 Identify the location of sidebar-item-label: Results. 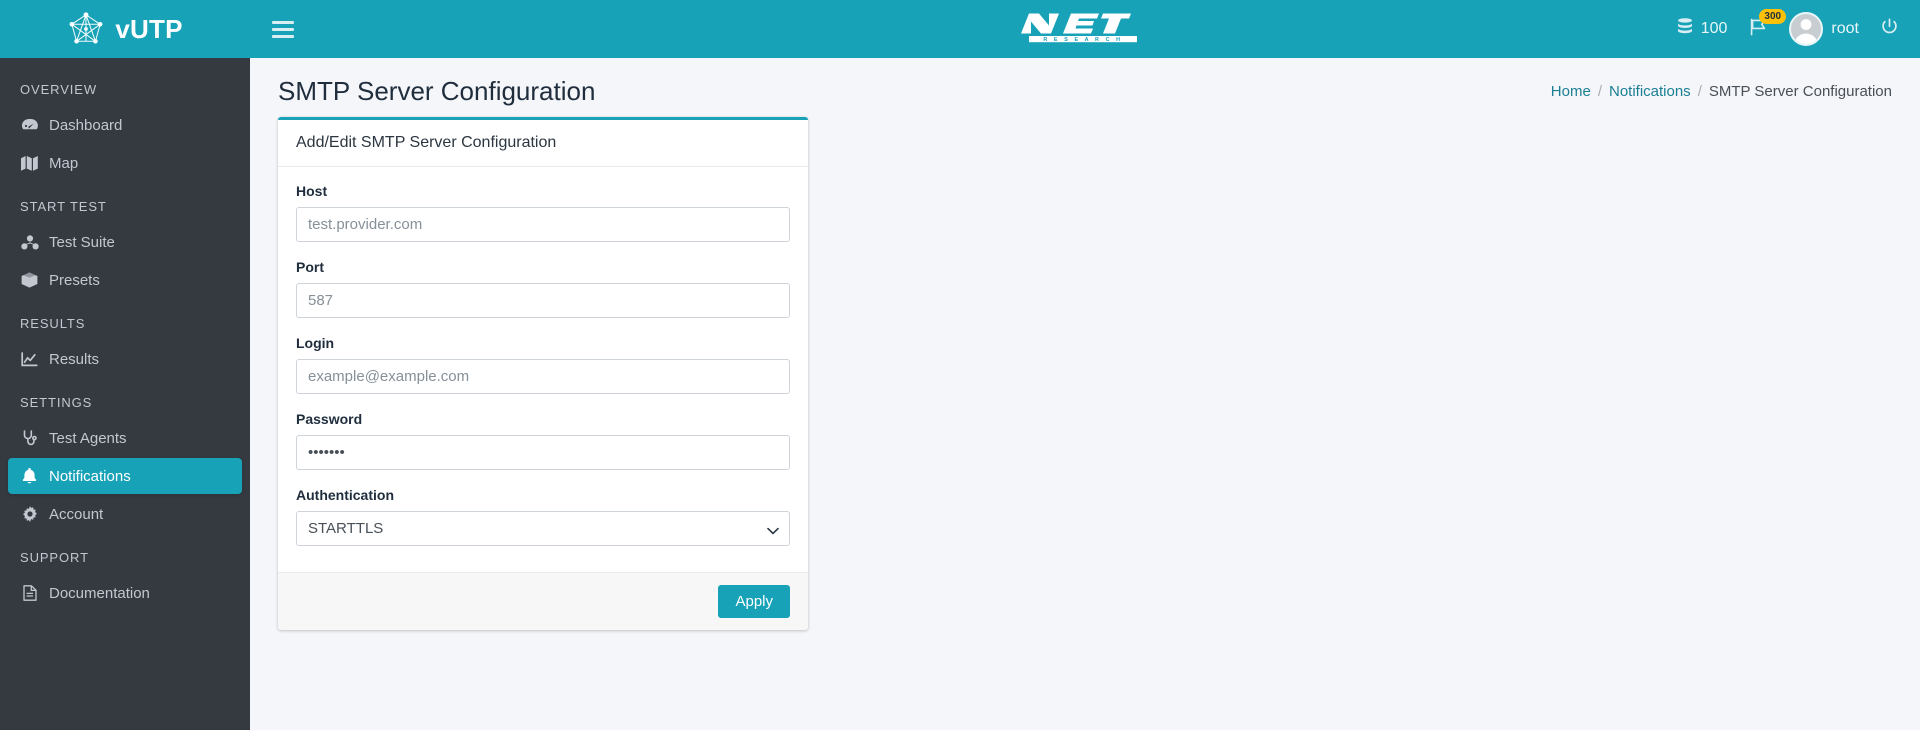
(74, 359).